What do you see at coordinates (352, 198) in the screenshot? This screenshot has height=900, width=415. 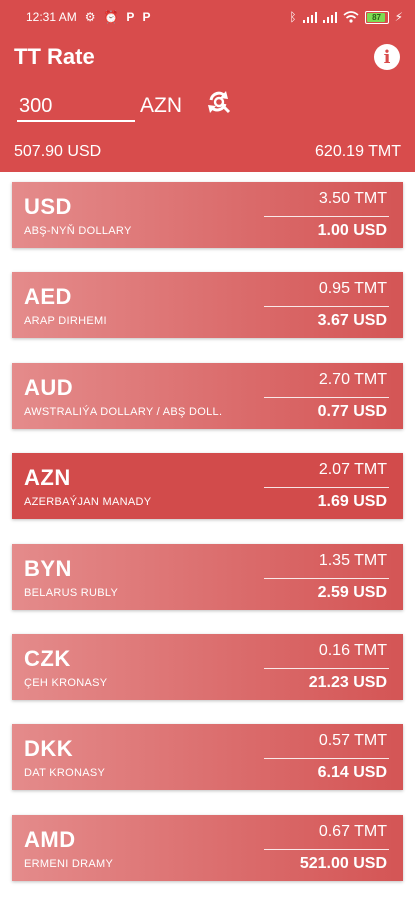 I see `tmt-rate: 3.50 TMT` at bounding box center [352, 198].